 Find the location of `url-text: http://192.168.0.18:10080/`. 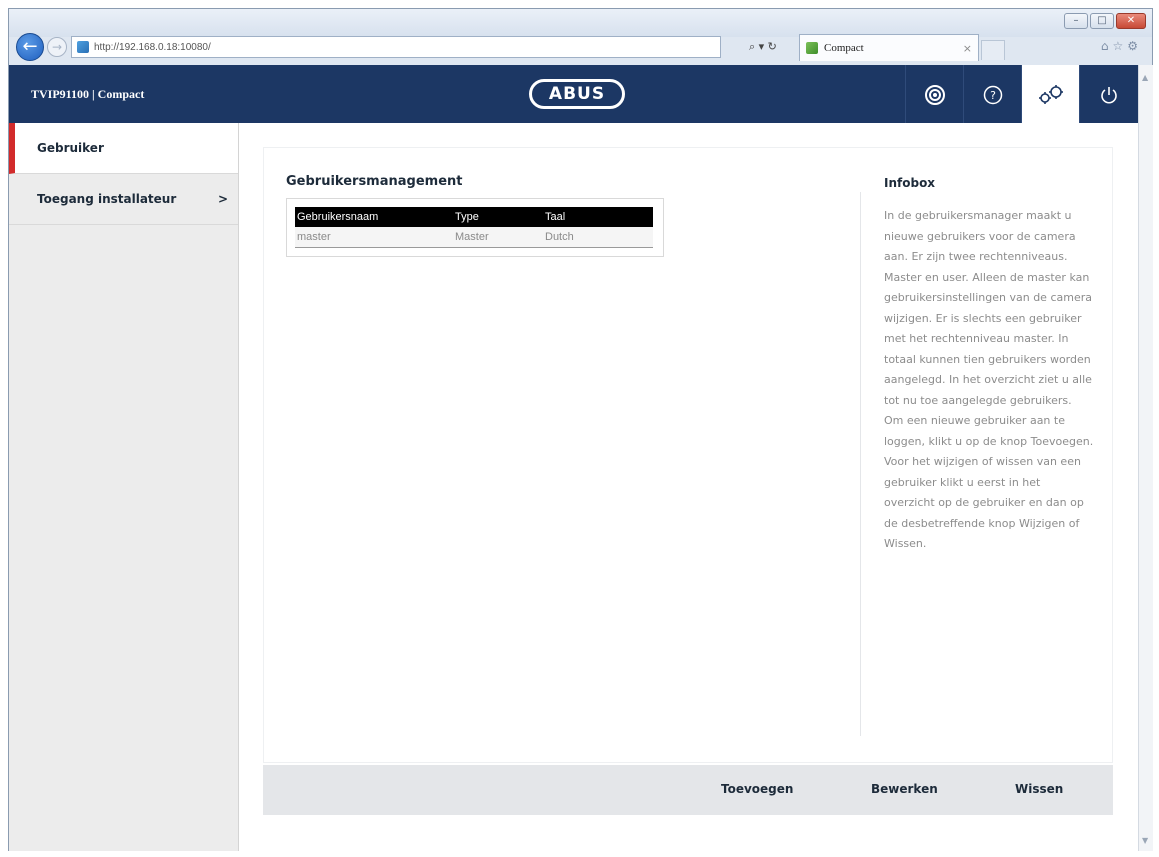

url-text: http://192.168.0.18:10080/ is located at coordinates (152, 47).